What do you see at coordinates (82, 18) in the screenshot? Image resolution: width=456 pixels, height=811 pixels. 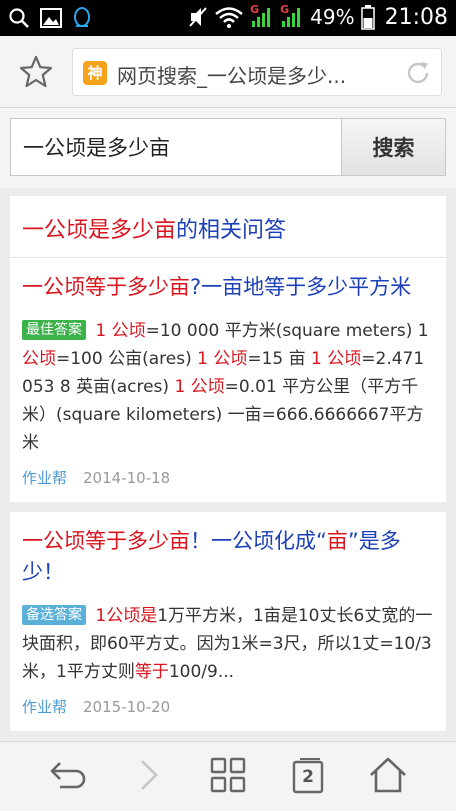 I see `qq-icon` at bounding box center [82, 18].